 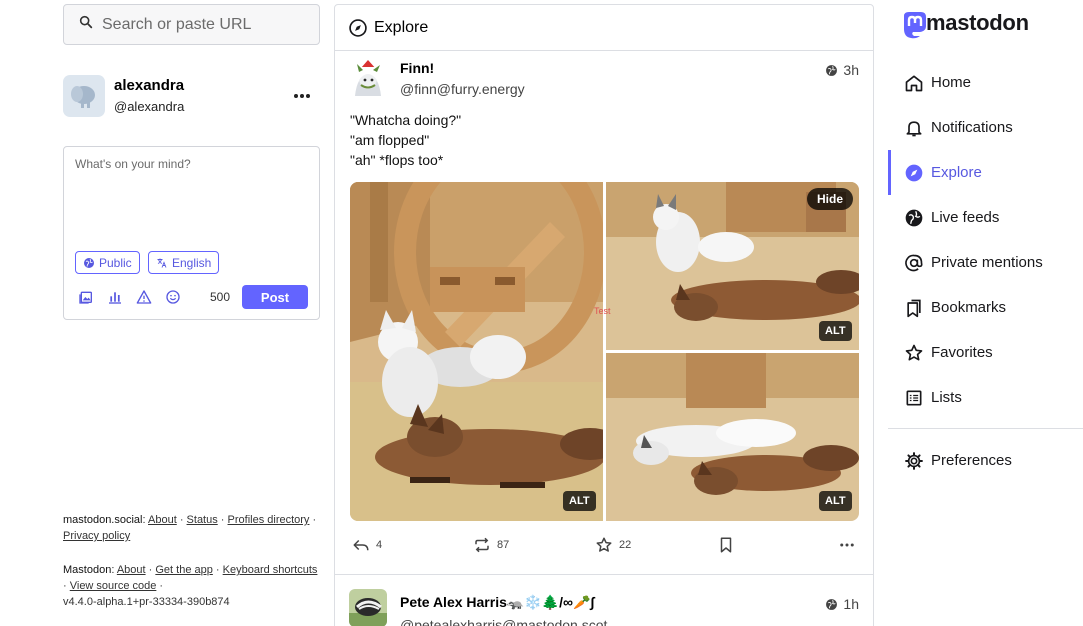 What do you see at coordinates (149, 85) in the screenshot?
I see `account-display-name: alexandra` at bounding box center [149, 85].